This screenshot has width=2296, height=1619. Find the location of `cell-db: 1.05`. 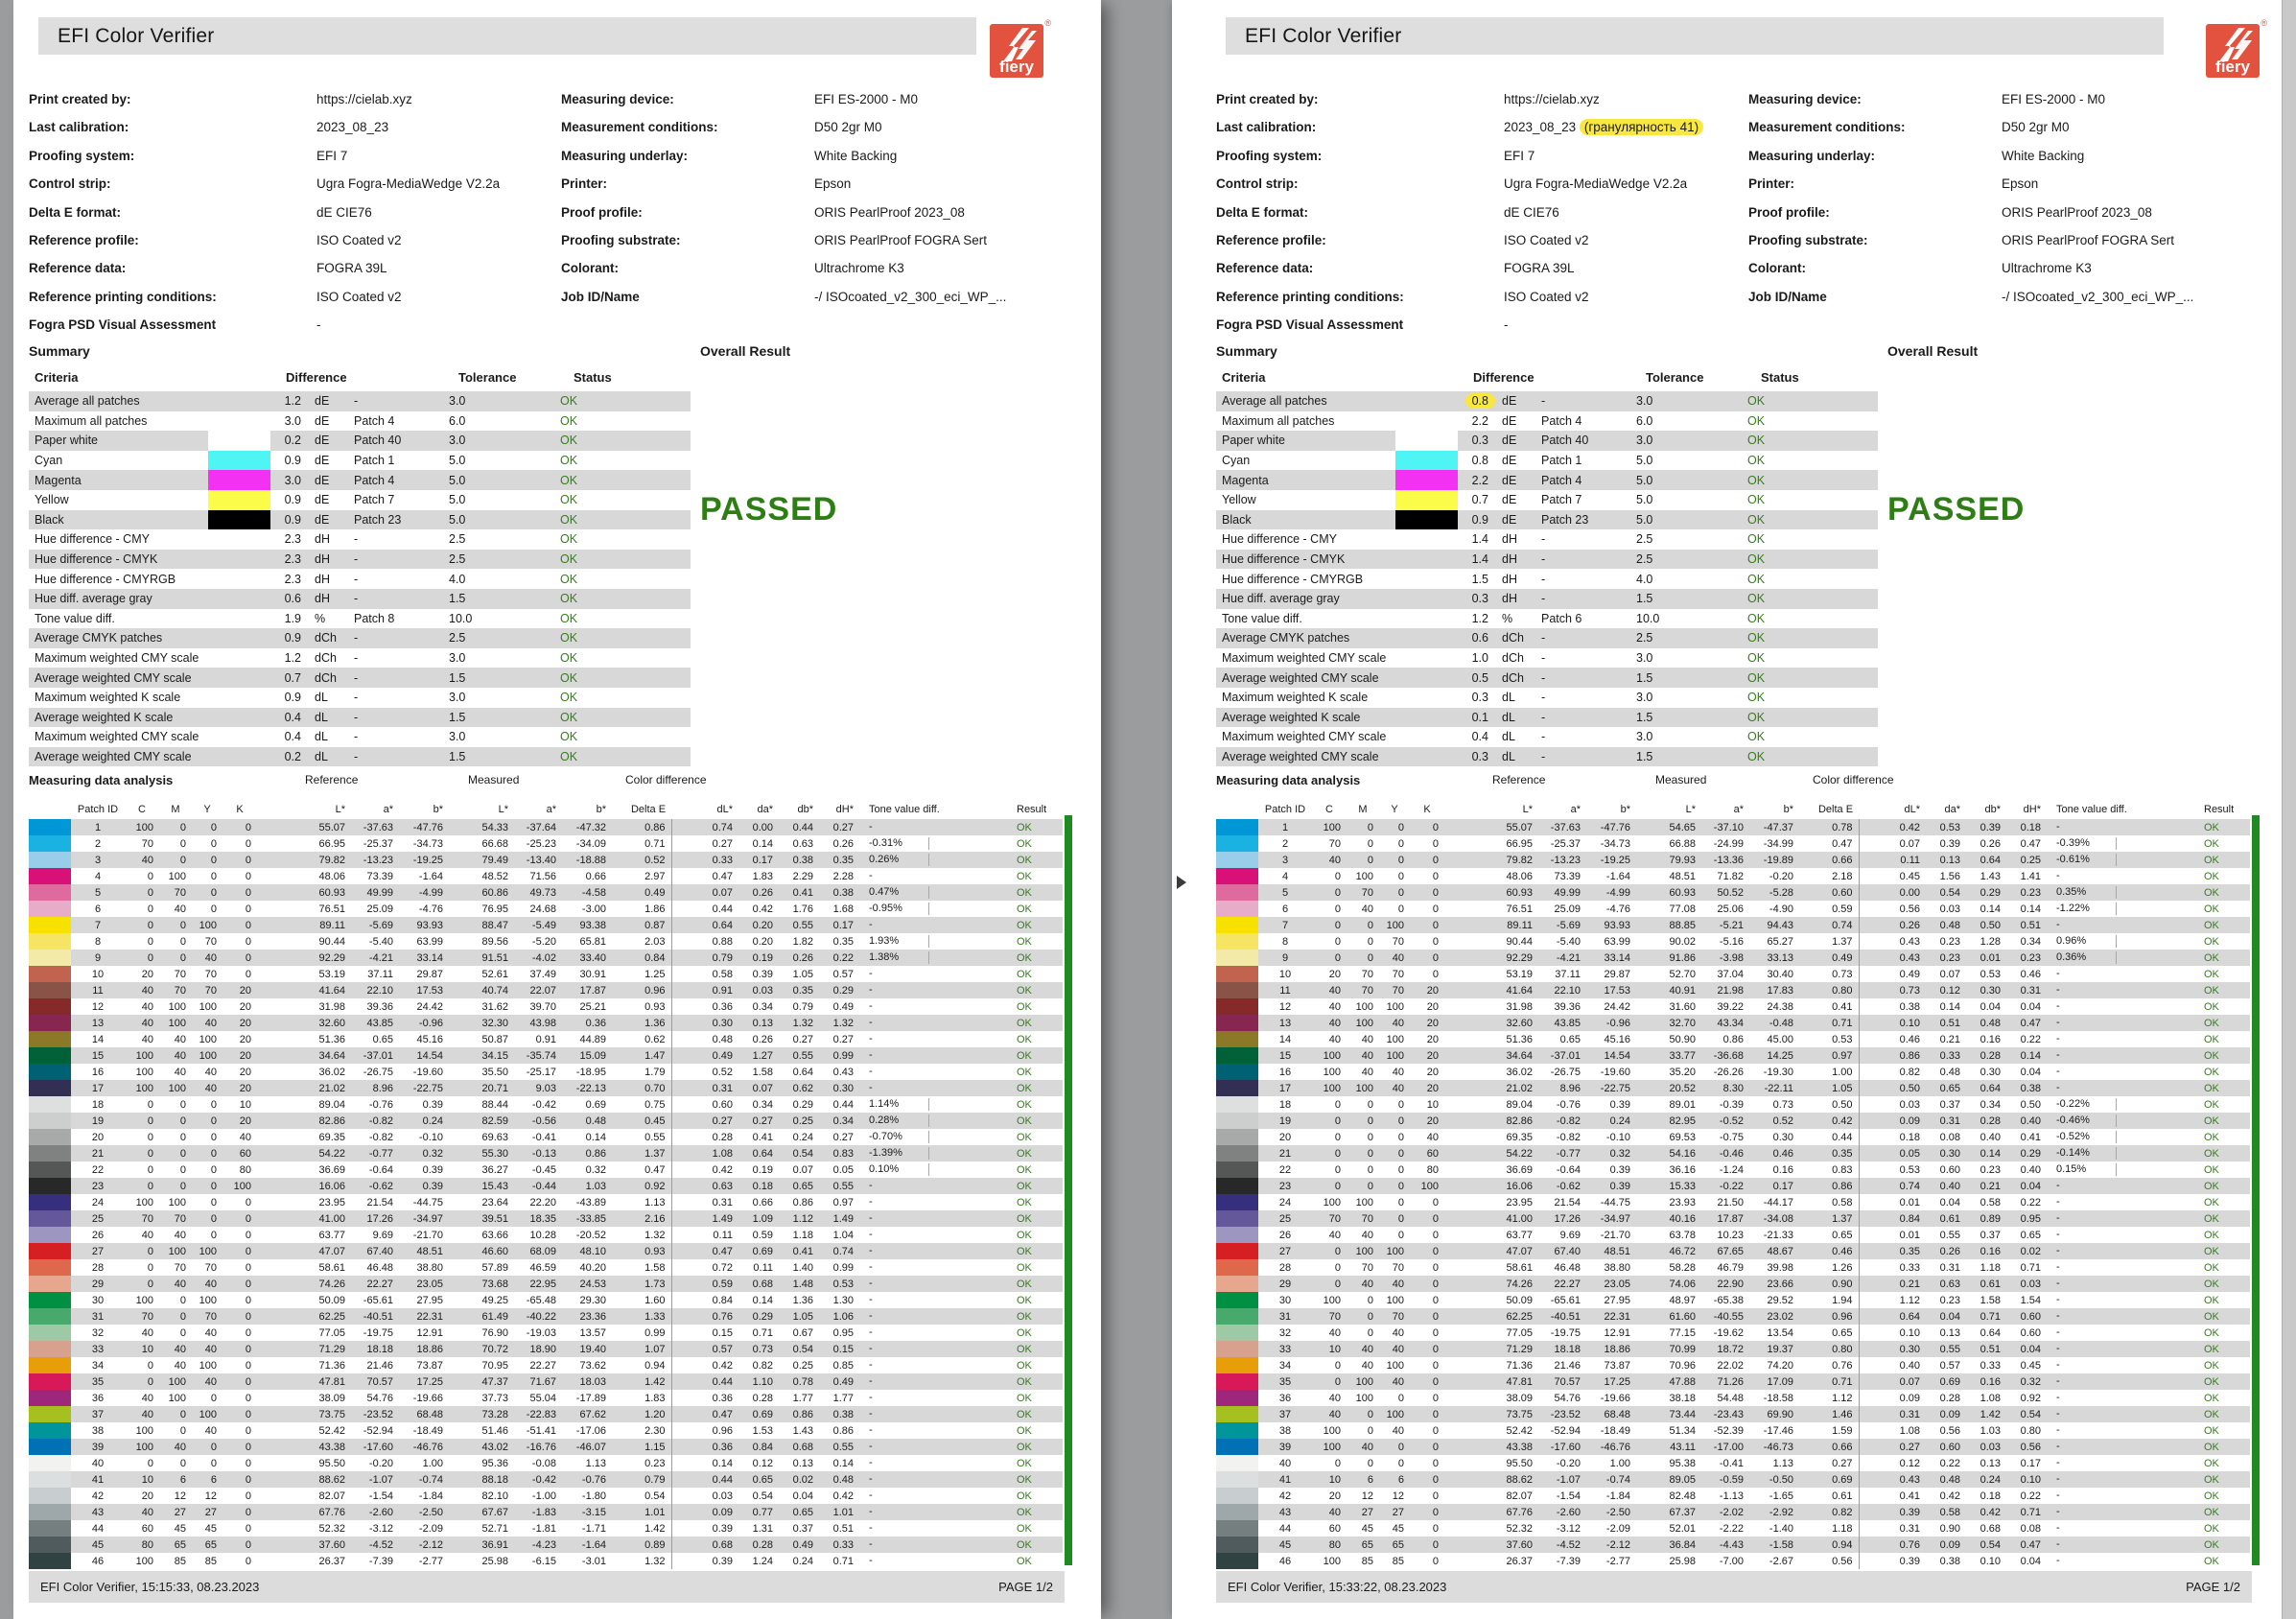

cell-db: 1.05 is located at coordinates (802, 974).